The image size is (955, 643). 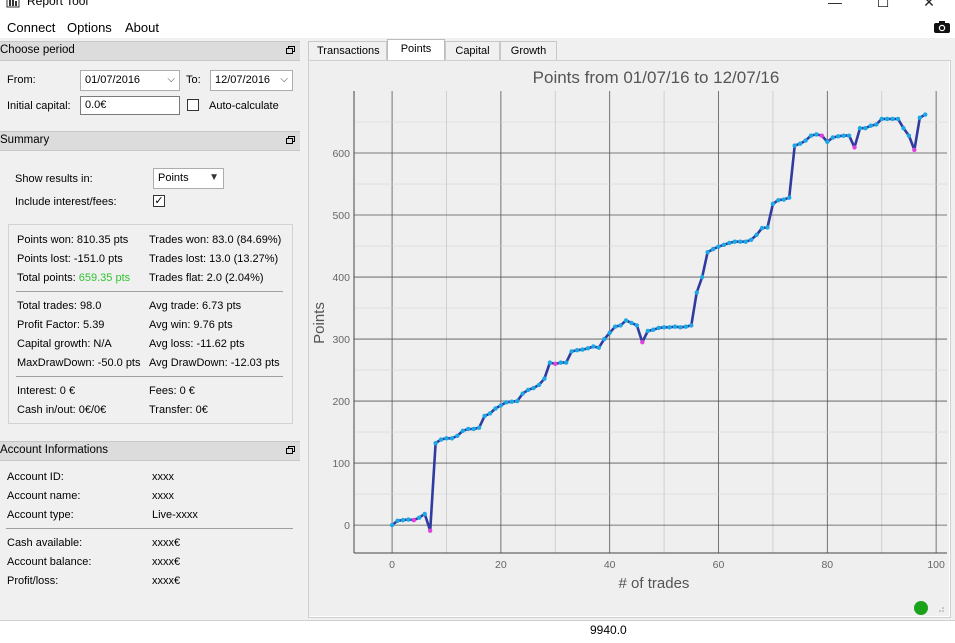 I want to click on x-tick-label: 20, so click(x=501, y=565).